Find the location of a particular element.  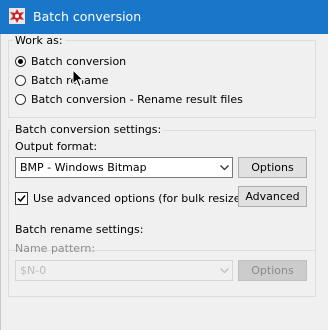

name-pattern-label: Name pattern: is located at coordinates (55, 248).